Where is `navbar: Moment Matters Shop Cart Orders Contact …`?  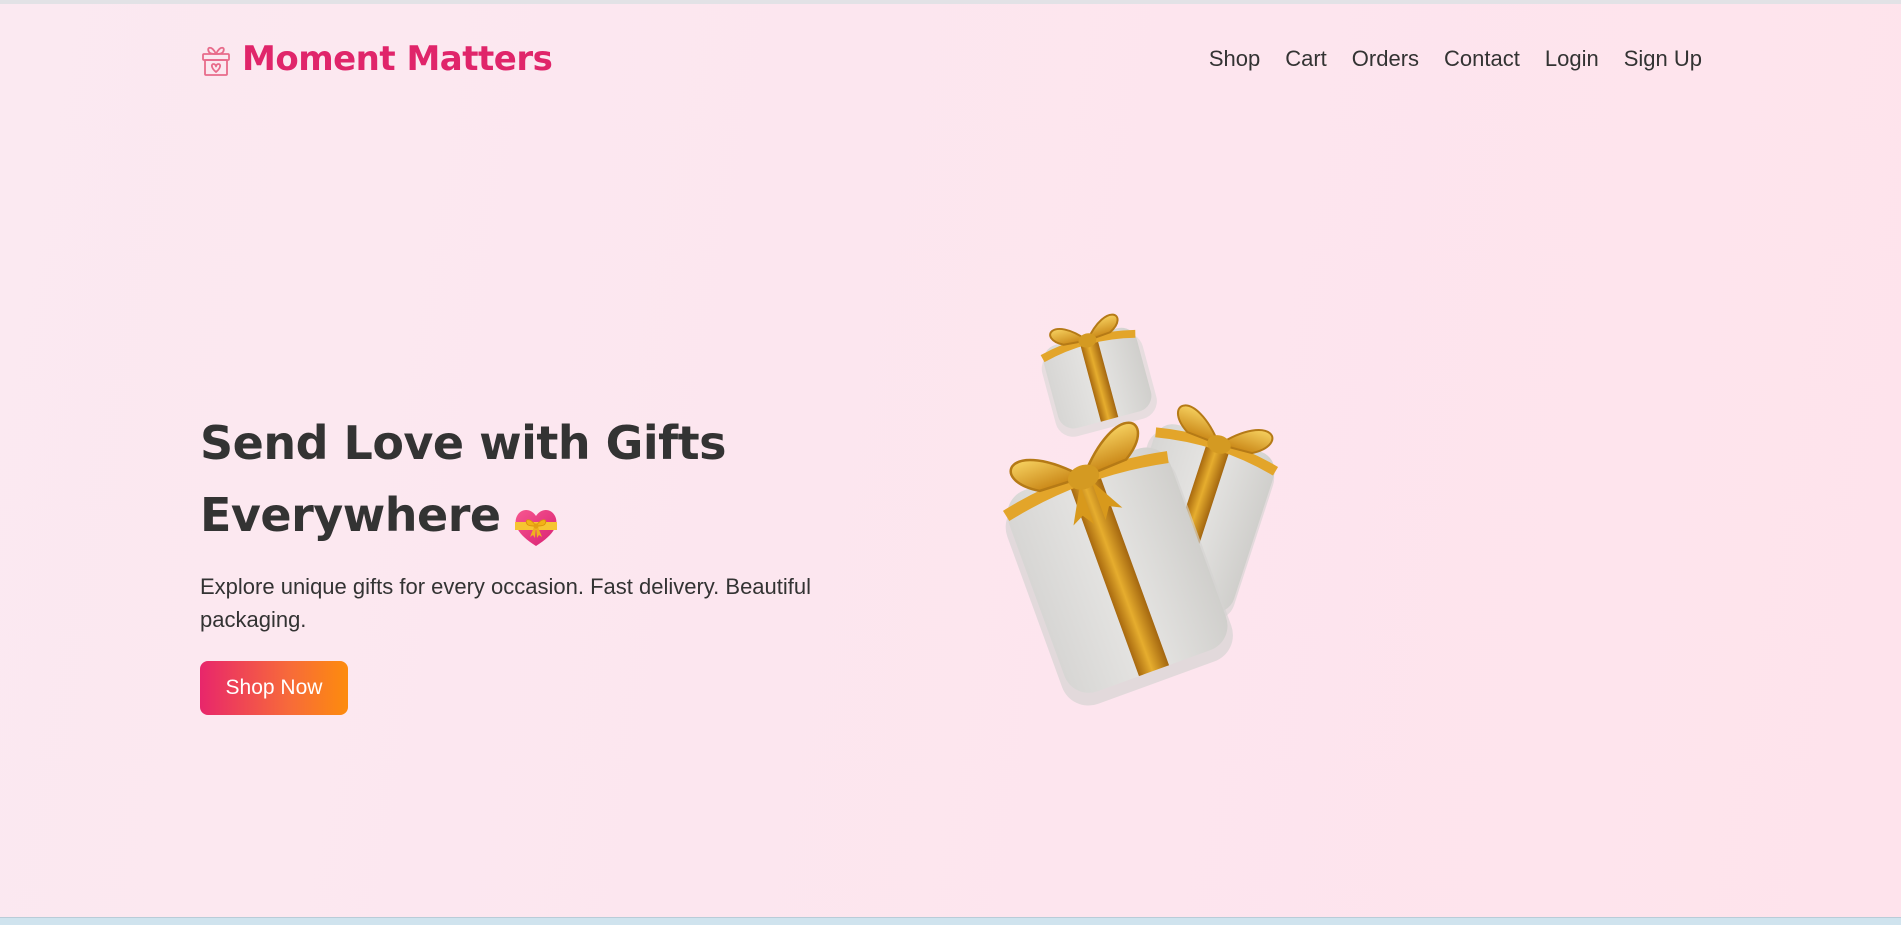
navbar: Moment Matters Shop Cart Orders Contact … is located at coordinates (951, 59).